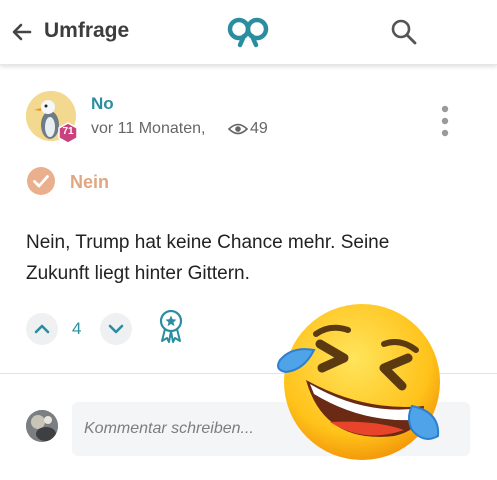 This screenshot has width=497, height=480. What do you see at coordinates (22, 32) in the screenshot?
I see `arrow-left-icon` at bounding box center [22, 32].